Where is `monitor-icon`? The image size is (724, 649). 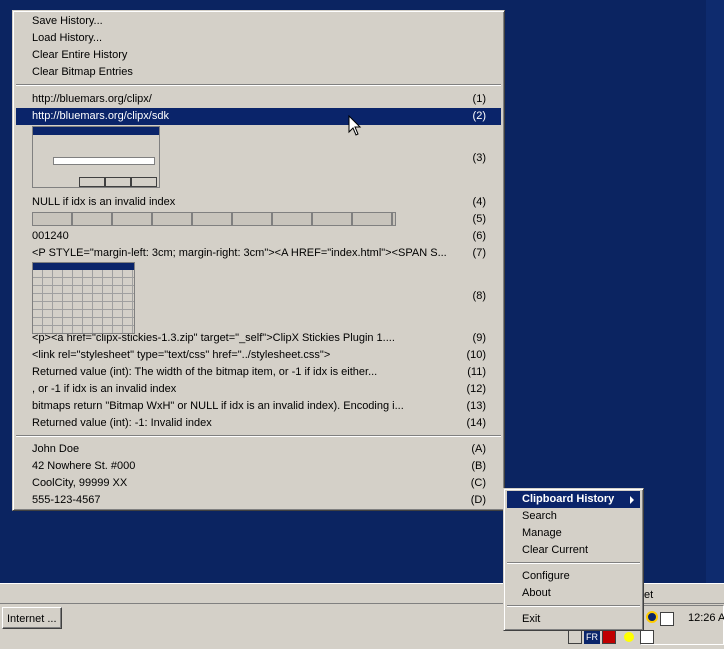
monitor-icon is located at coordinates (609, 637).